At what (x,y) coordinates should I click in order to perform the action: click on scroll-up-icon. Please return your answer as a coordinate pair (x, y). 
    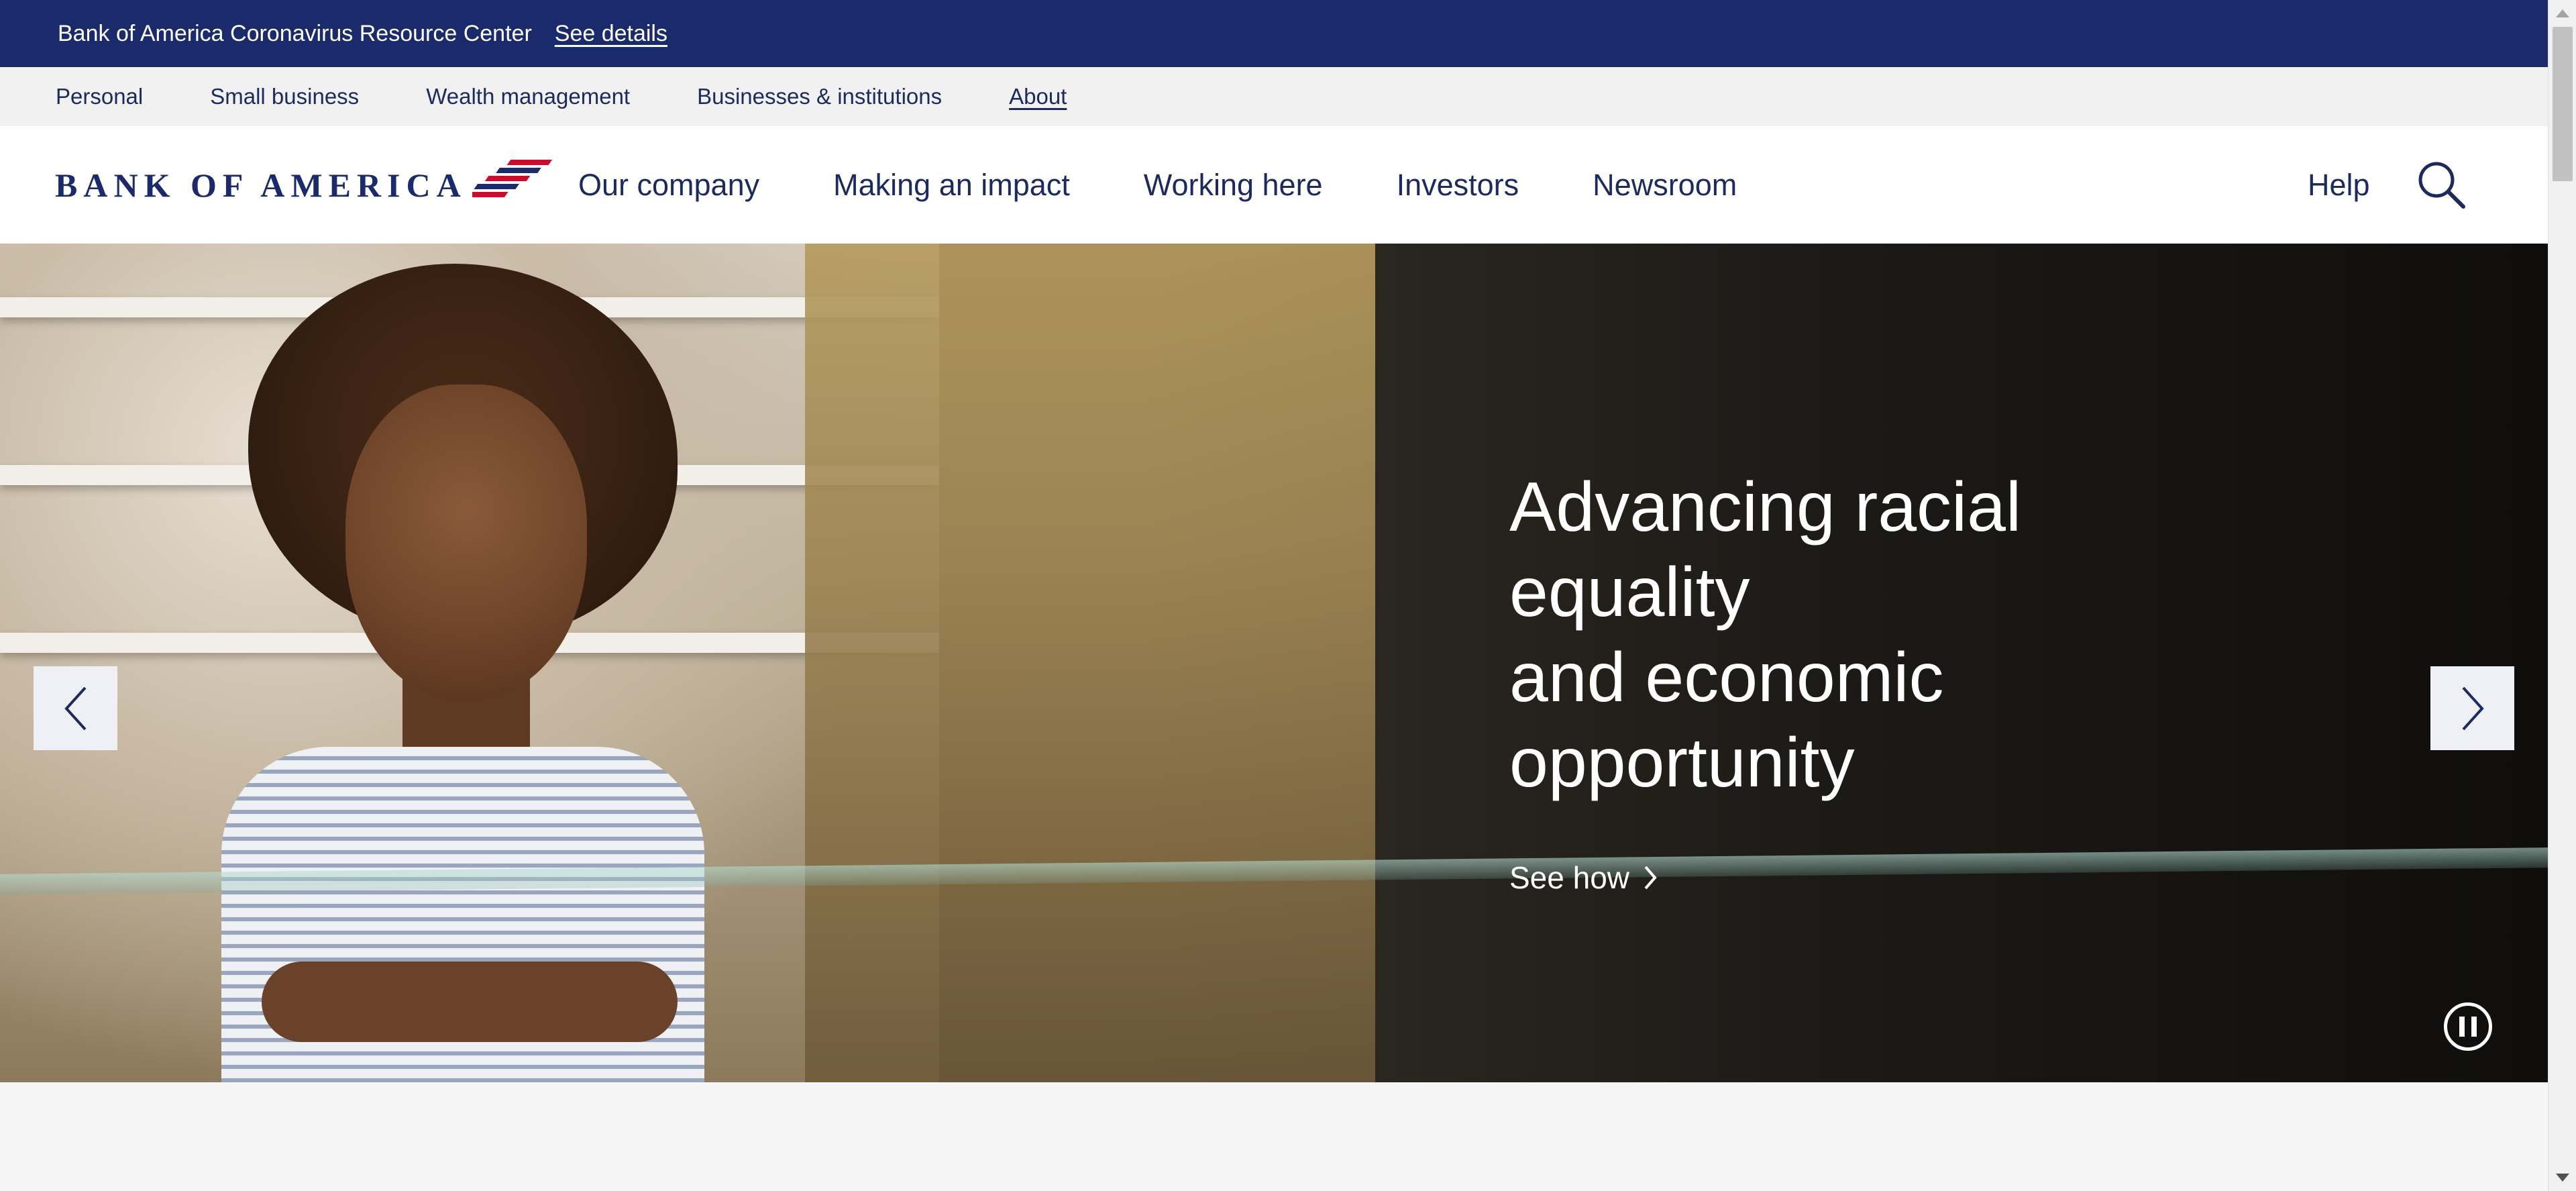
    Looking at the image, I should click on (2562, 13).